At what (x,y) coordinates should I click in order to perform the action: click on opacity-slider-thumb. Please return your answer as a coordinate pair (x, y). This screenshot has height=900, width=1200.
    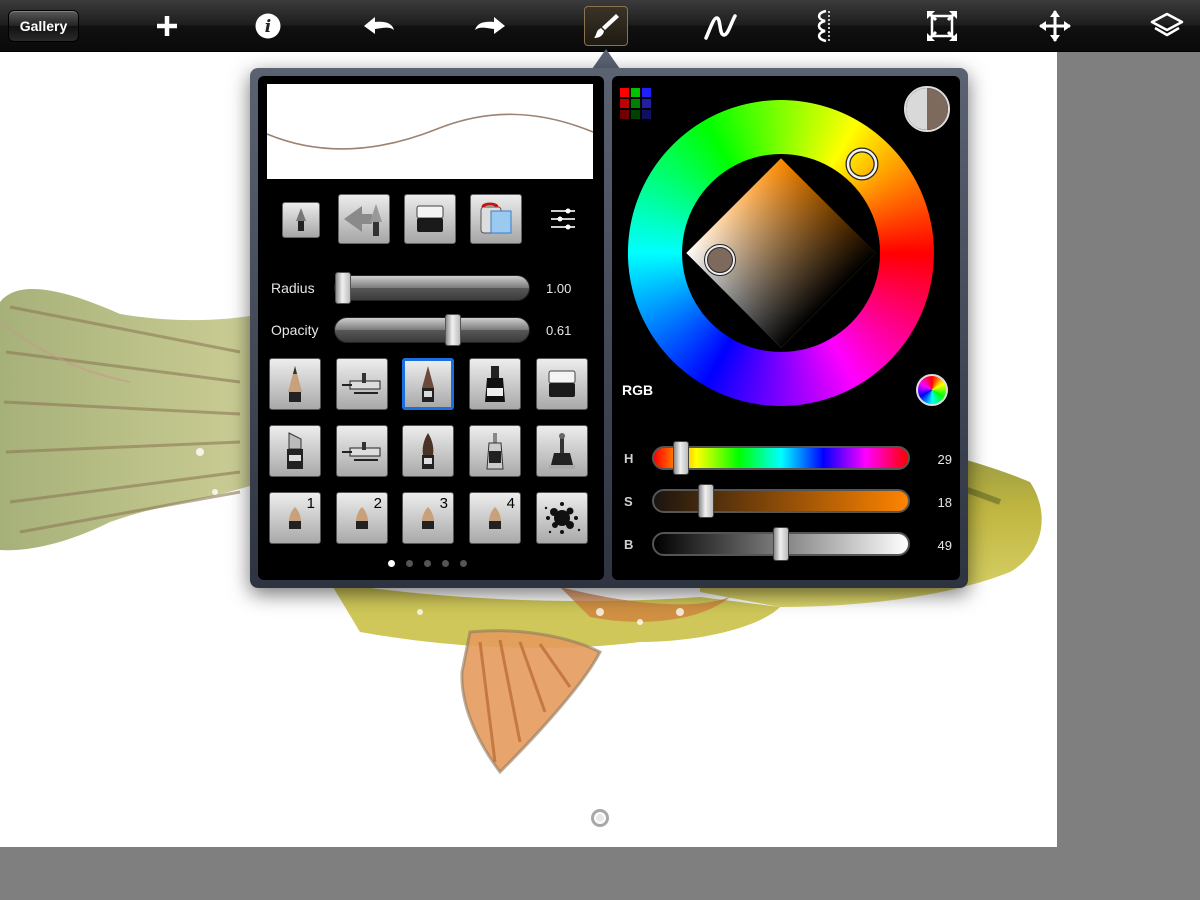
    Looking at the image, I should click on (453, 330).